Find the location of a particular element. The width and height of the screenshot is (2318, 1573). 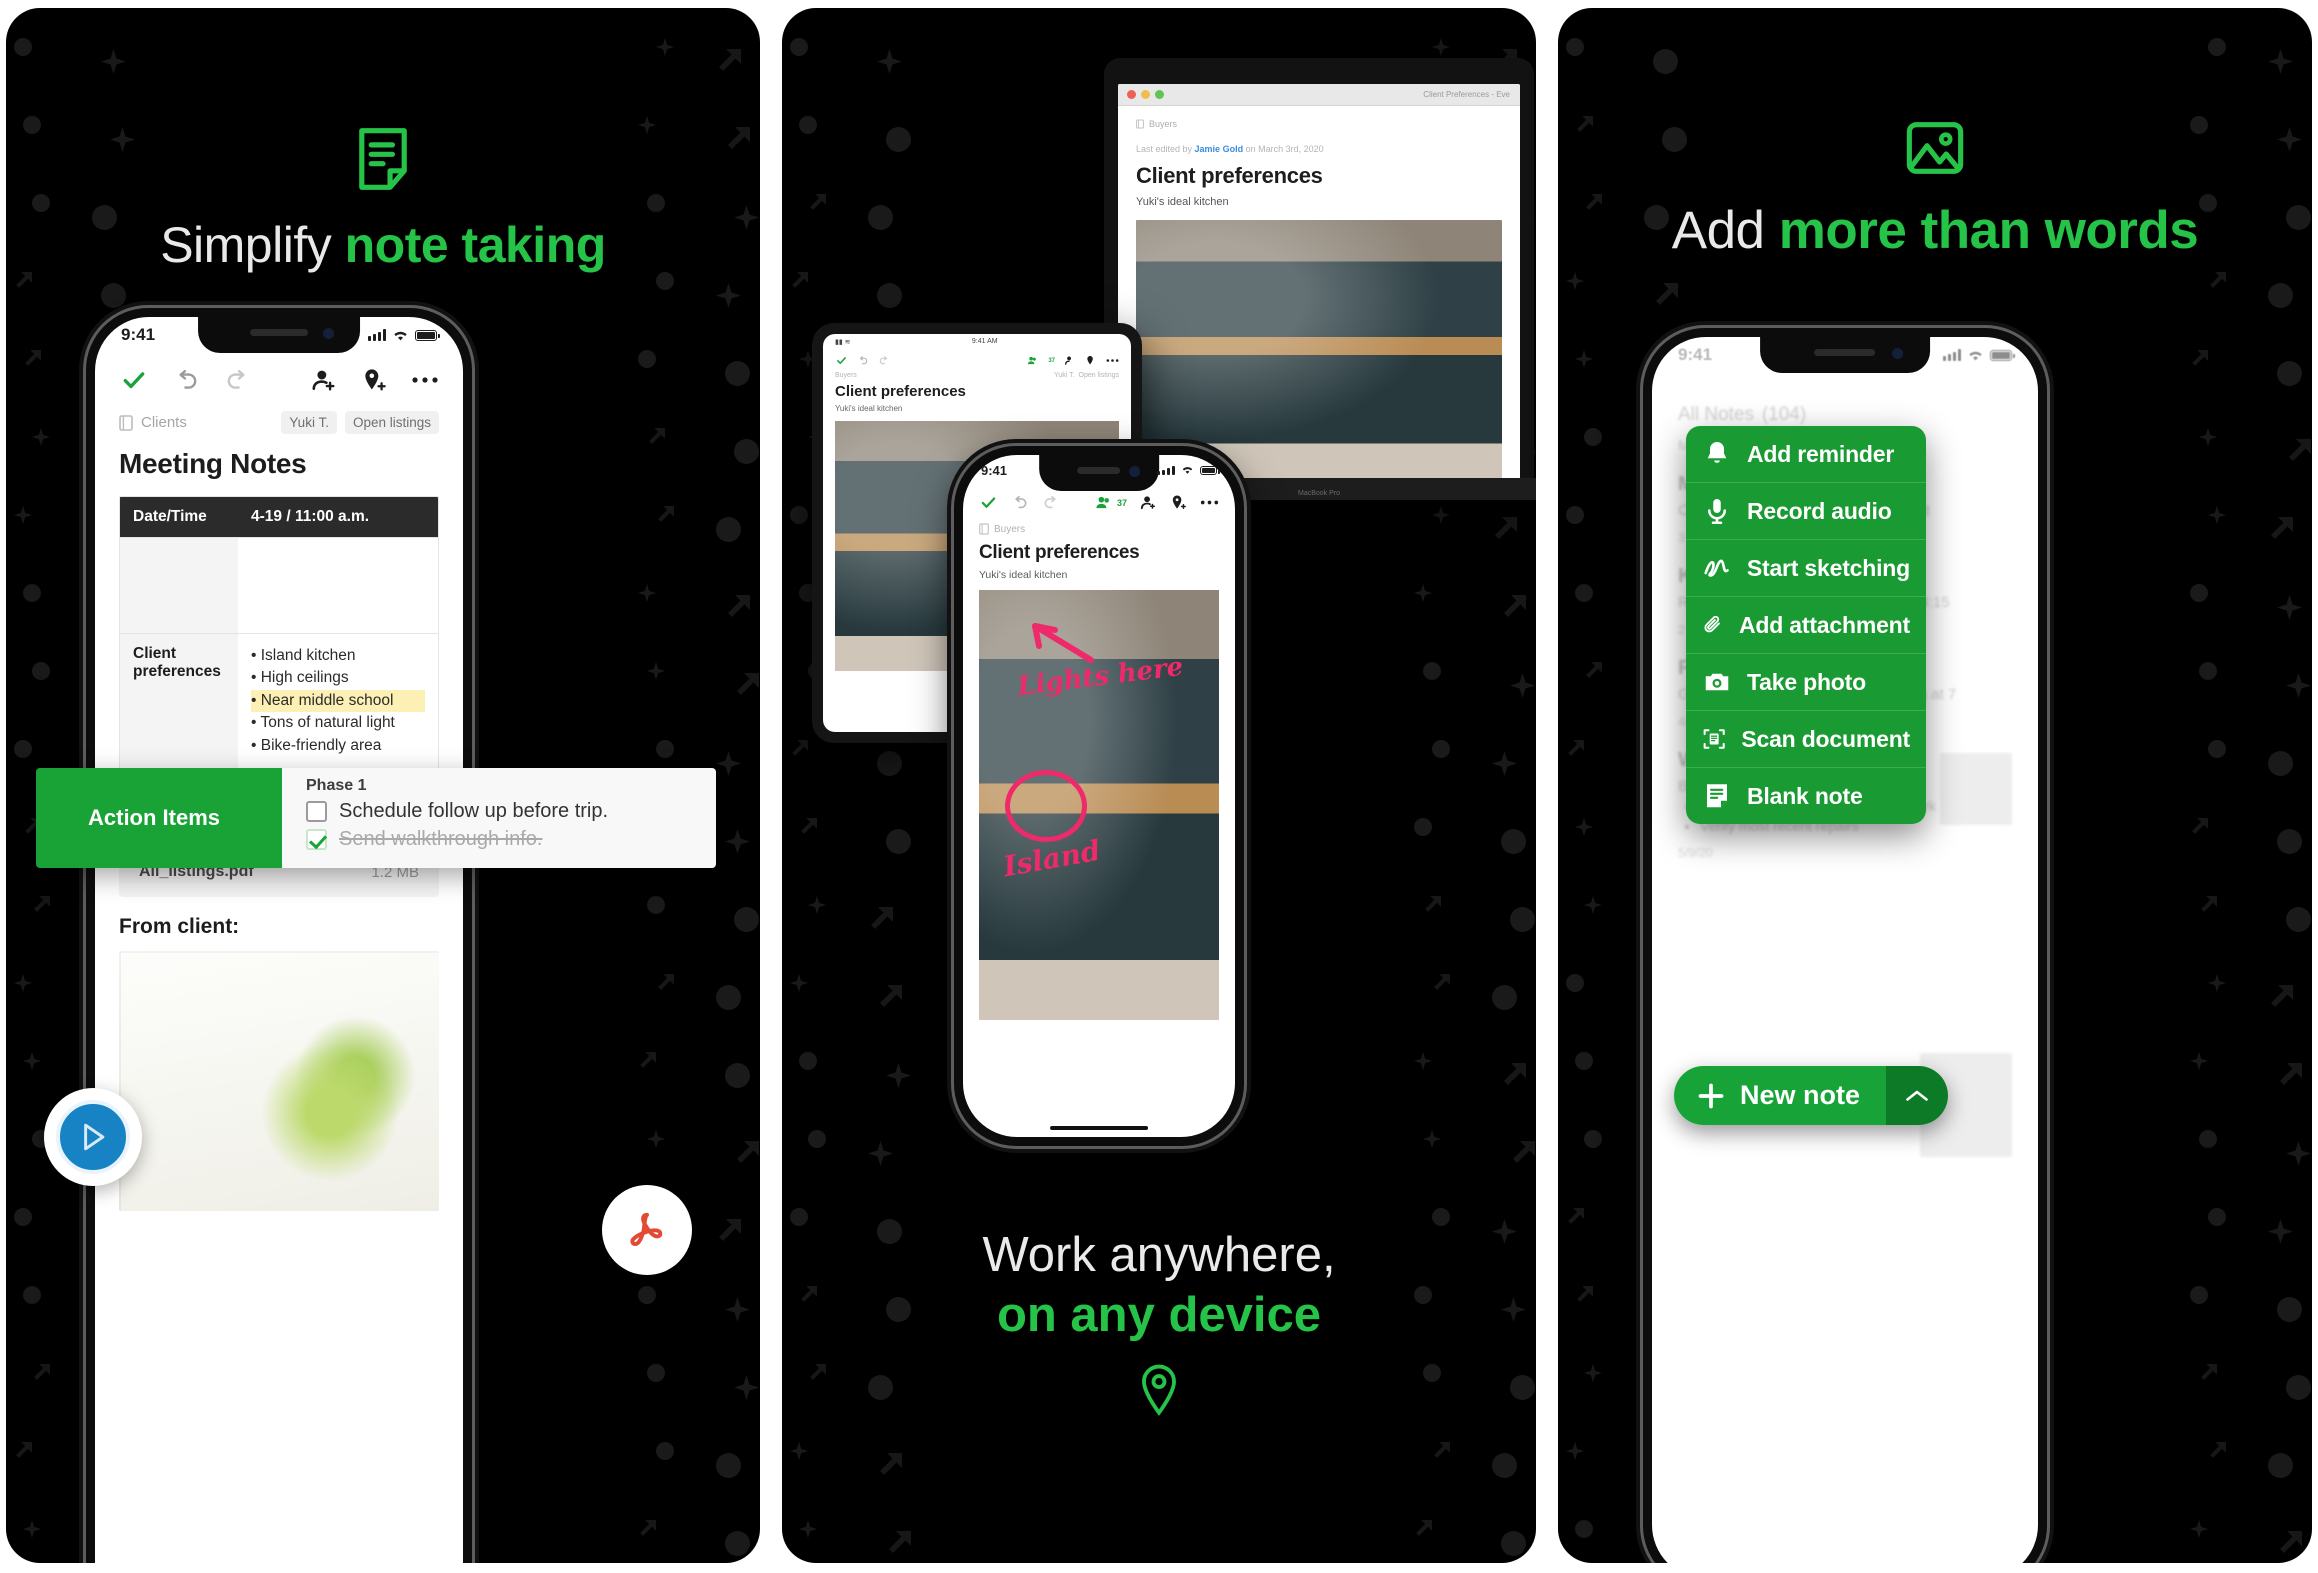

adobe-acrobat-icon is located at coordinates (646, 1229).